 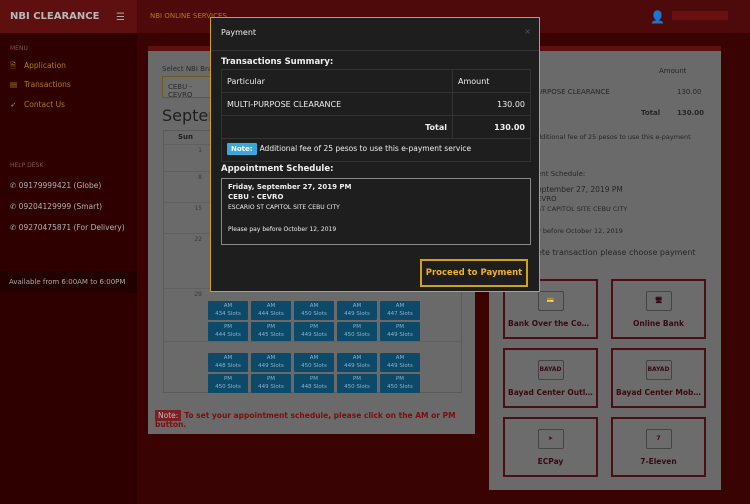 What do you see at coordinates (550, 447) in the screenshot?
I see `payment-option-ecpay: ➤ ECPay` at bounding box center [550, 447].